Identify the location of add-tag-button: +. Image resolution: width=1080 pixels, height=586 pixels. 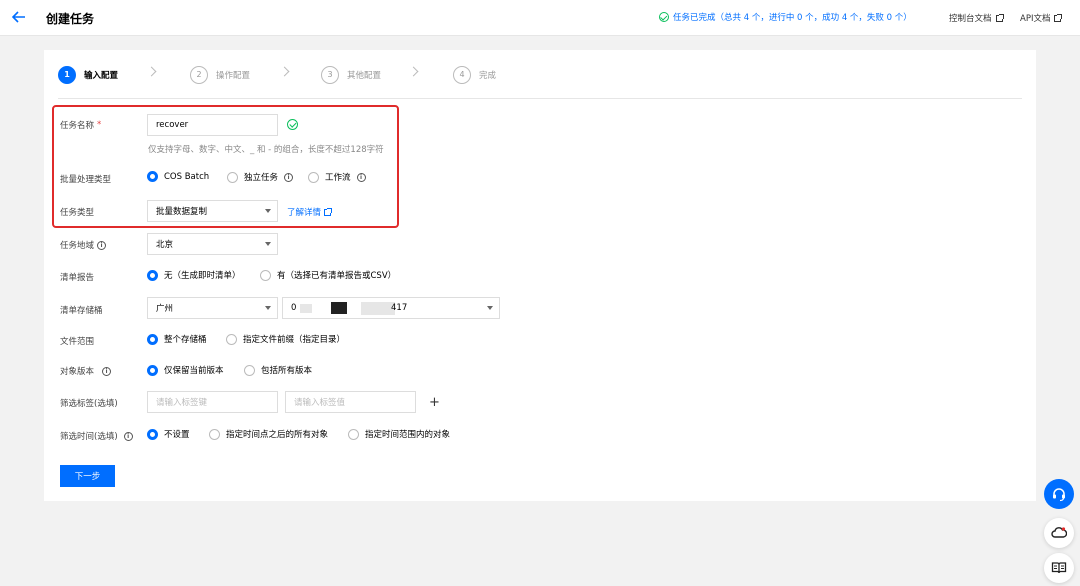
(434, 402).